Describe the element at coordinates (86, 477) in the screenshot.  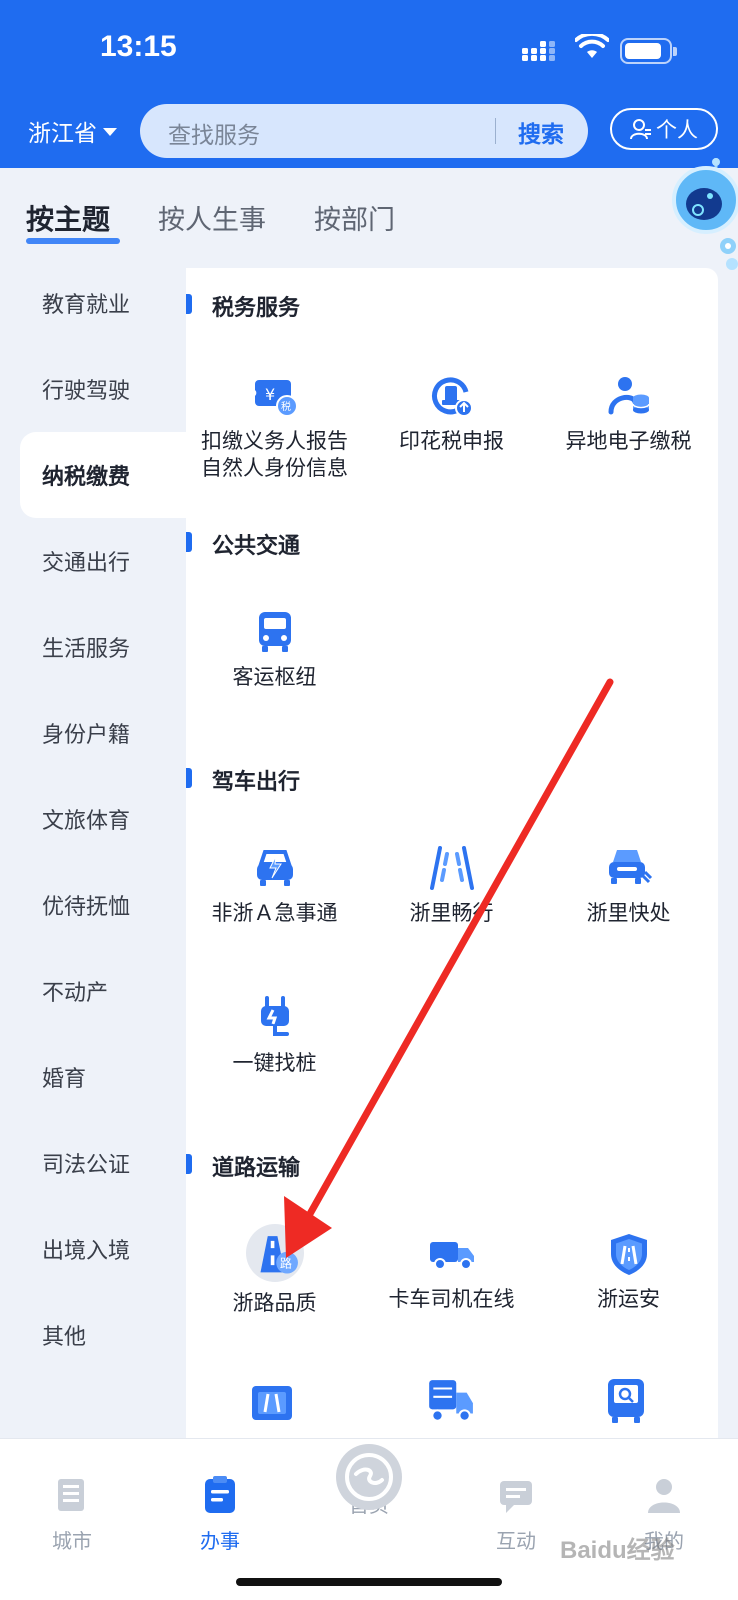
I see `sidebar-item-label: 纳税缴费` at that location.